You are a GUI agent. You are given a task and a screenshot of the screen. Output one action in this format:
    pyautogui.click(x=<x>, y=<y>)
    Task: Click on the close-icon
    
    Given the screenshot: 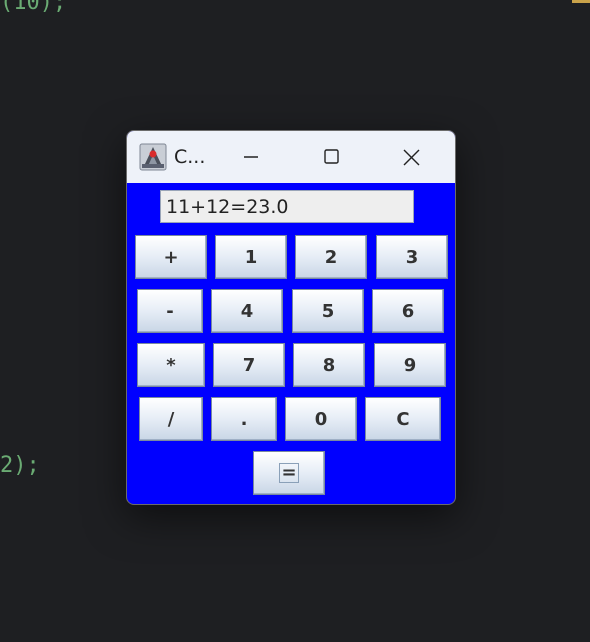 What is the action you would take?
    pyautogui.click(x=411, y=157)
    